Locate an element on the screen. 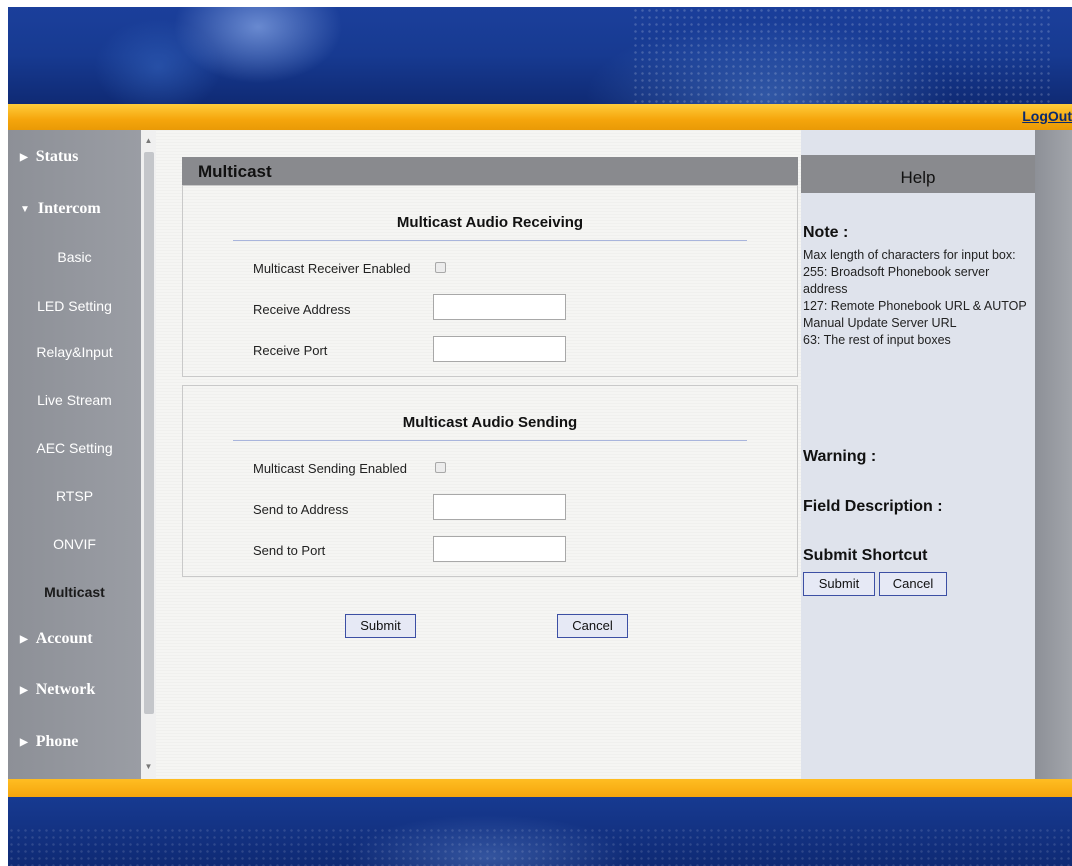 The height and width of the screenshot is (866, 1072). sidebar-section-label: Intercom is located at coordinates (69, 208).